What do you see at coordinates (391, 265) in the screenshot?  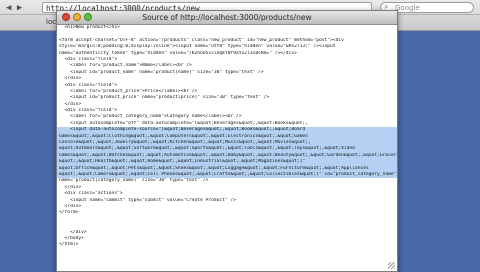 I see `resize-grip-icon` at bounding box center [391, 265].